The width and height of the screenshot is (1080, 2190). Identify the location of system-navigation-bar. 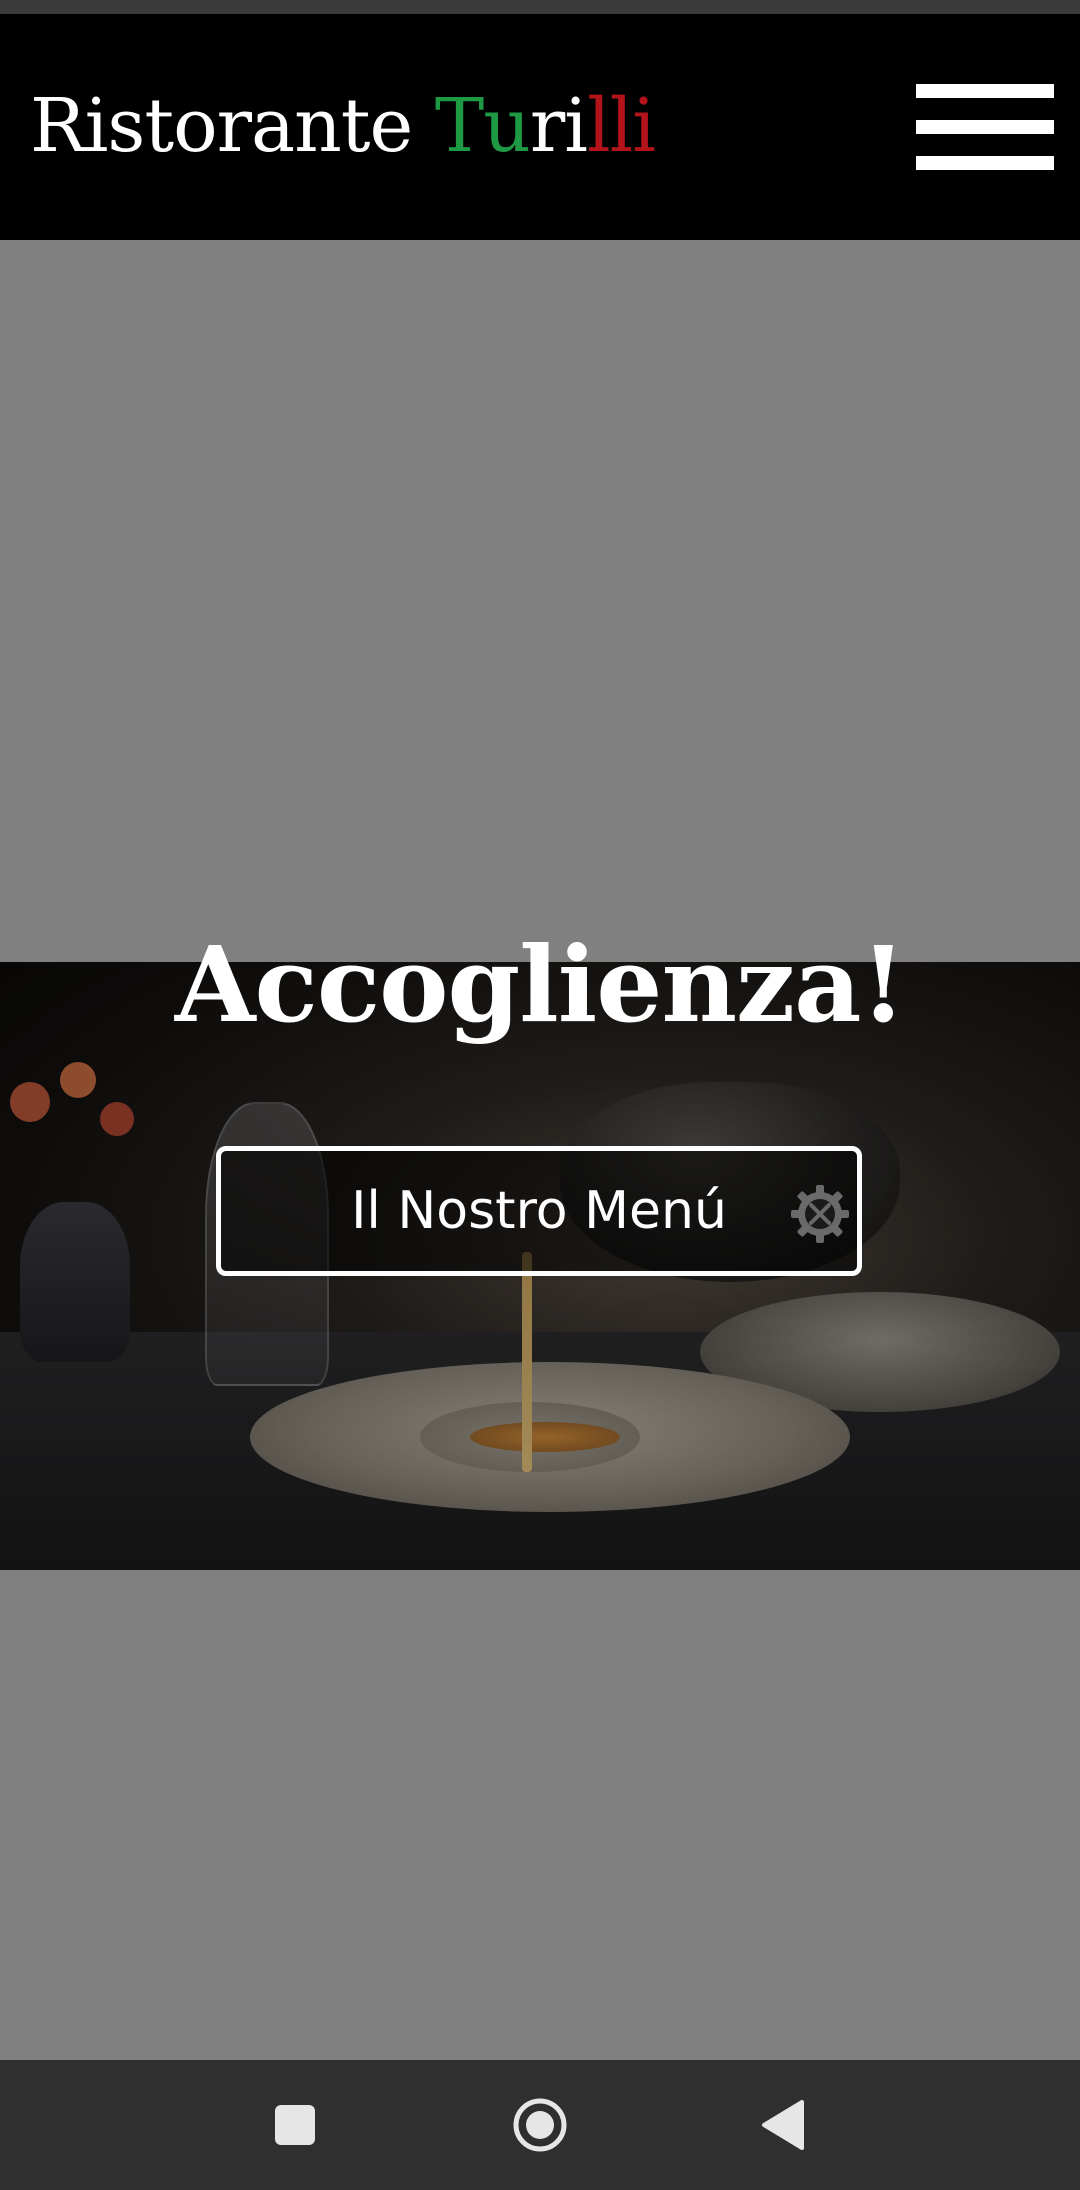
(540, 2125).